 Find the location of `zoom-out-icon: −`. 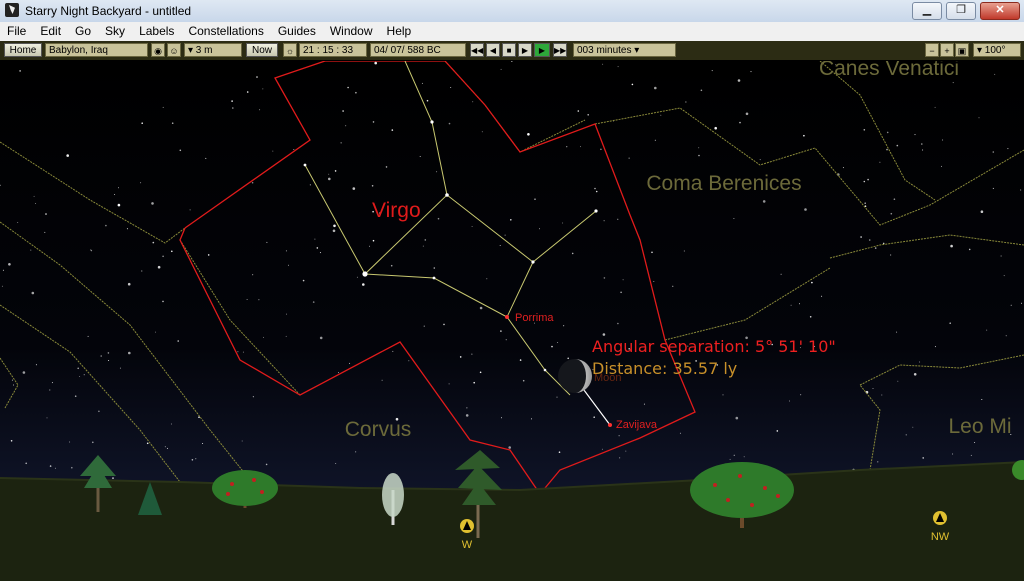

zoom-out-icon: − is located at coordinates (932, 50).